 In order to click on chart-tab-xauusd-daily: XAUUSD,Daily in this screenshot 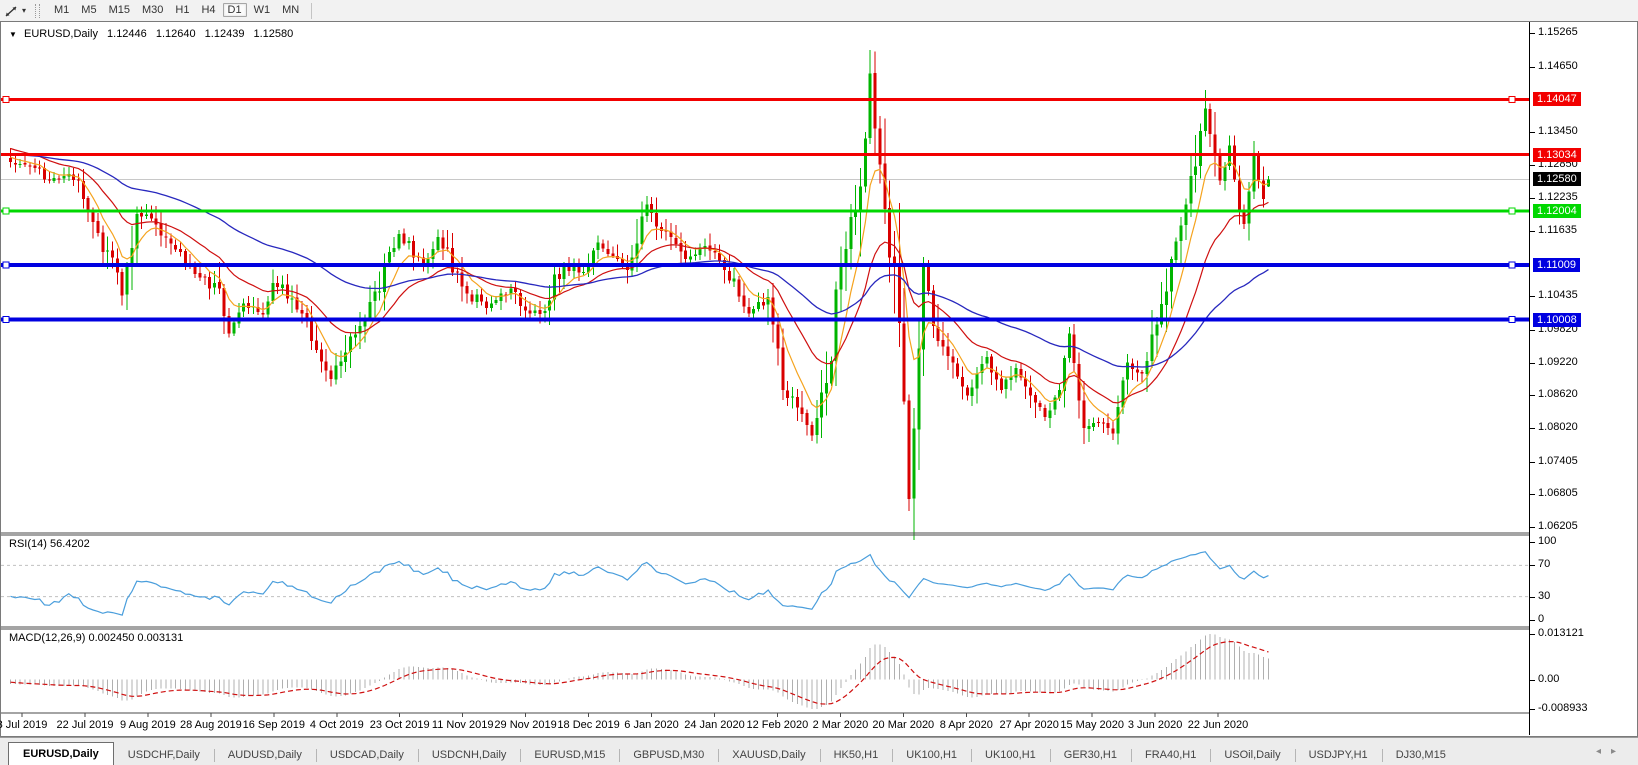, I will do `click(768, 755)`.